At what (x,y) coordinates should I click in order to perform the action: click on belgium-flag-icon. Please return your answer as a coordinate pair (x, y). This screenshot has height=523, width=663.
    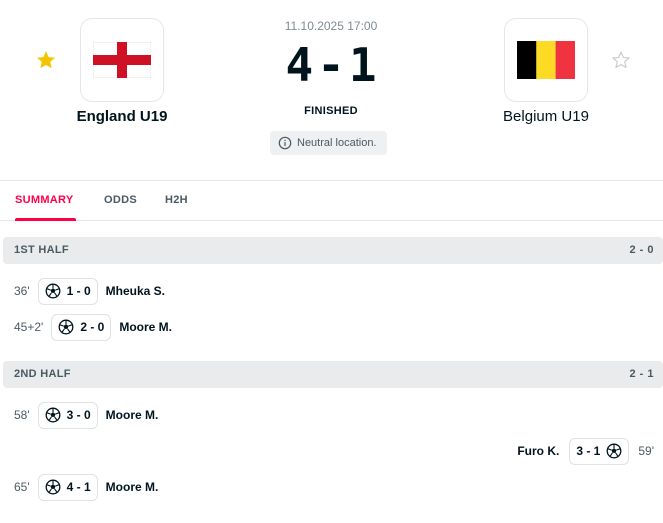
    Looking at the image, I should click on (546, 60).